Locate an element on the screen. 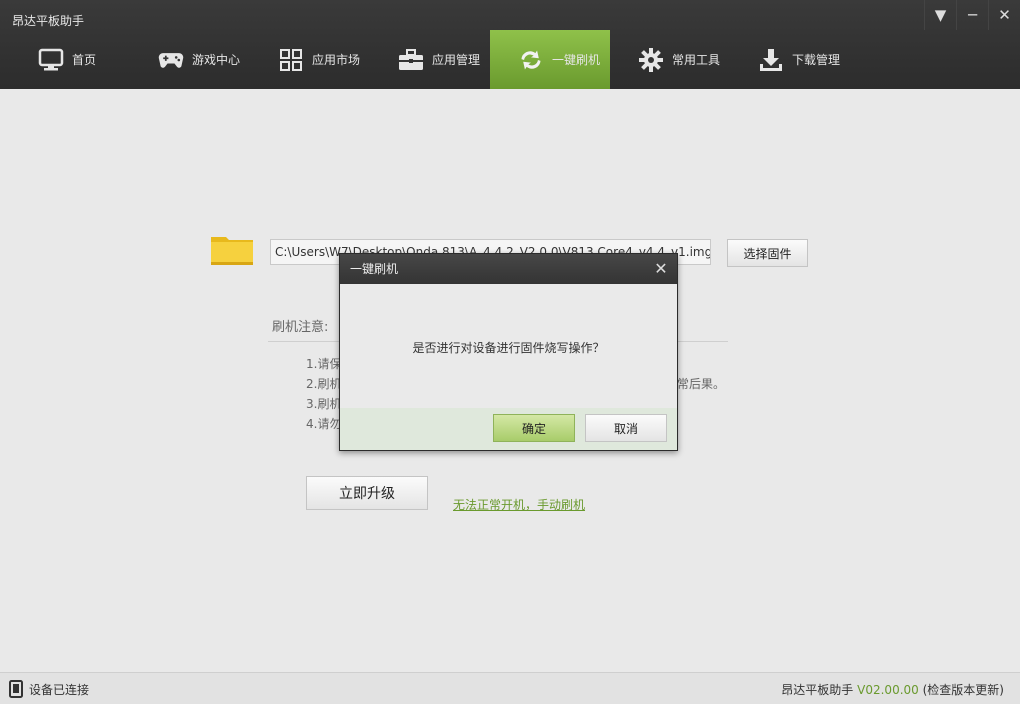  nav-label: 常用工具 is located at coordinates (696, 60).